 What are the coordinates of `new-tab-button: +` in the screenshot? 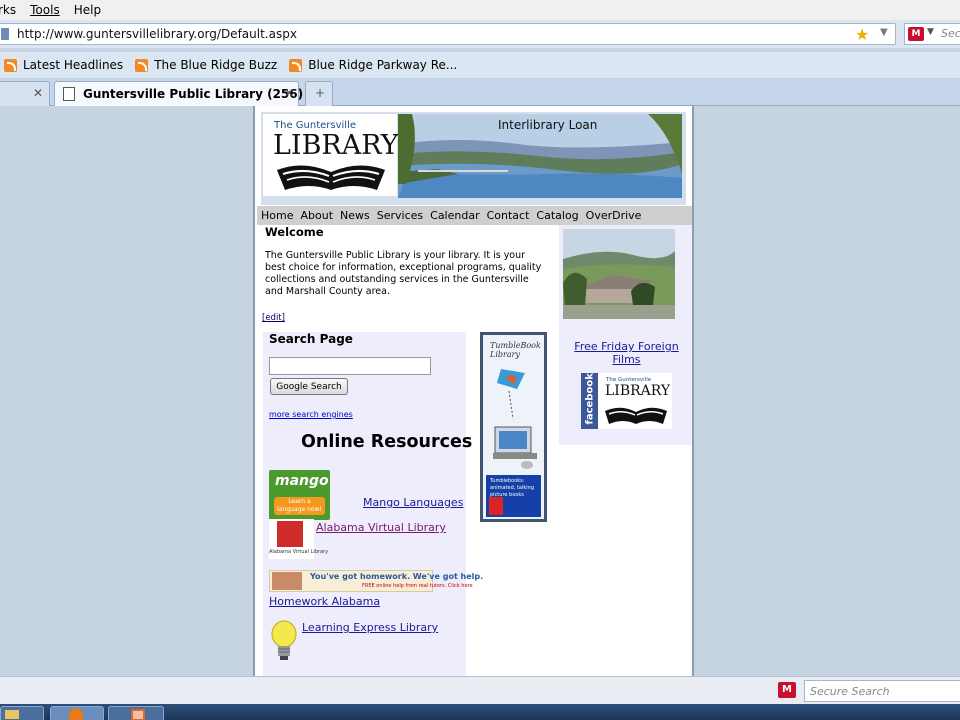 It's located at (319, 93).